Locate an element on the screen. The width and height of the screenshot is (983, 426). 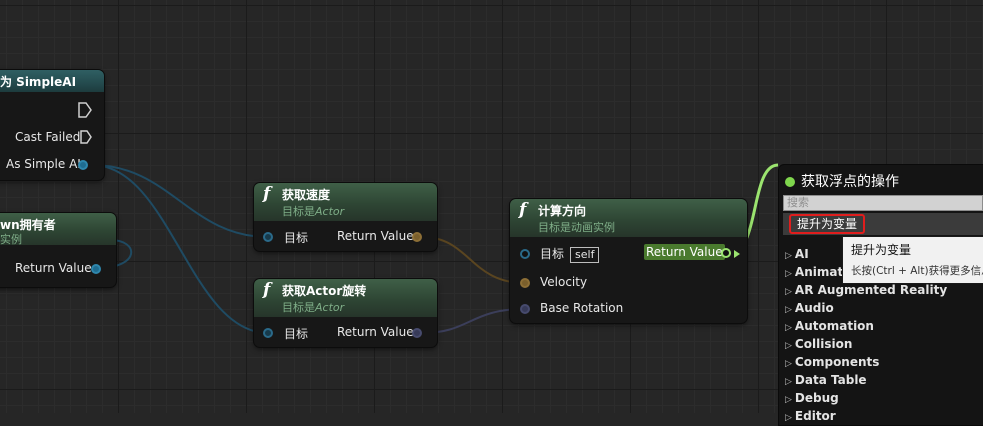
get-actor-rotation-node: f 获取Actor旋转 目标是Actor 目标 Return Value is located at coordinates (345, 313).